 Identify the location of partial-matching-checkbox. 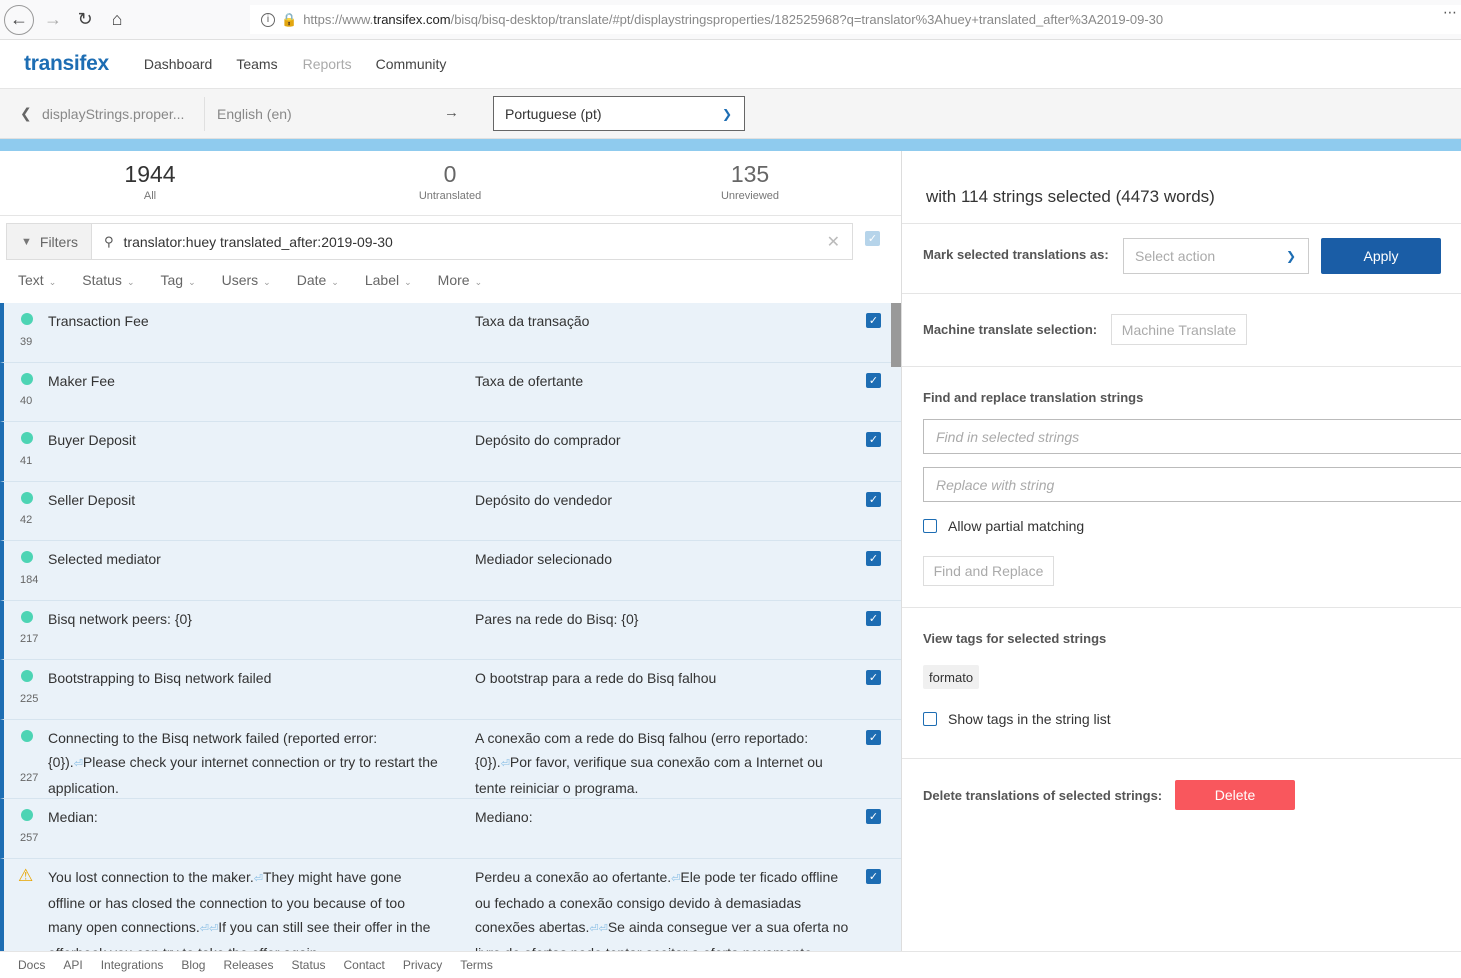
(930, 526).